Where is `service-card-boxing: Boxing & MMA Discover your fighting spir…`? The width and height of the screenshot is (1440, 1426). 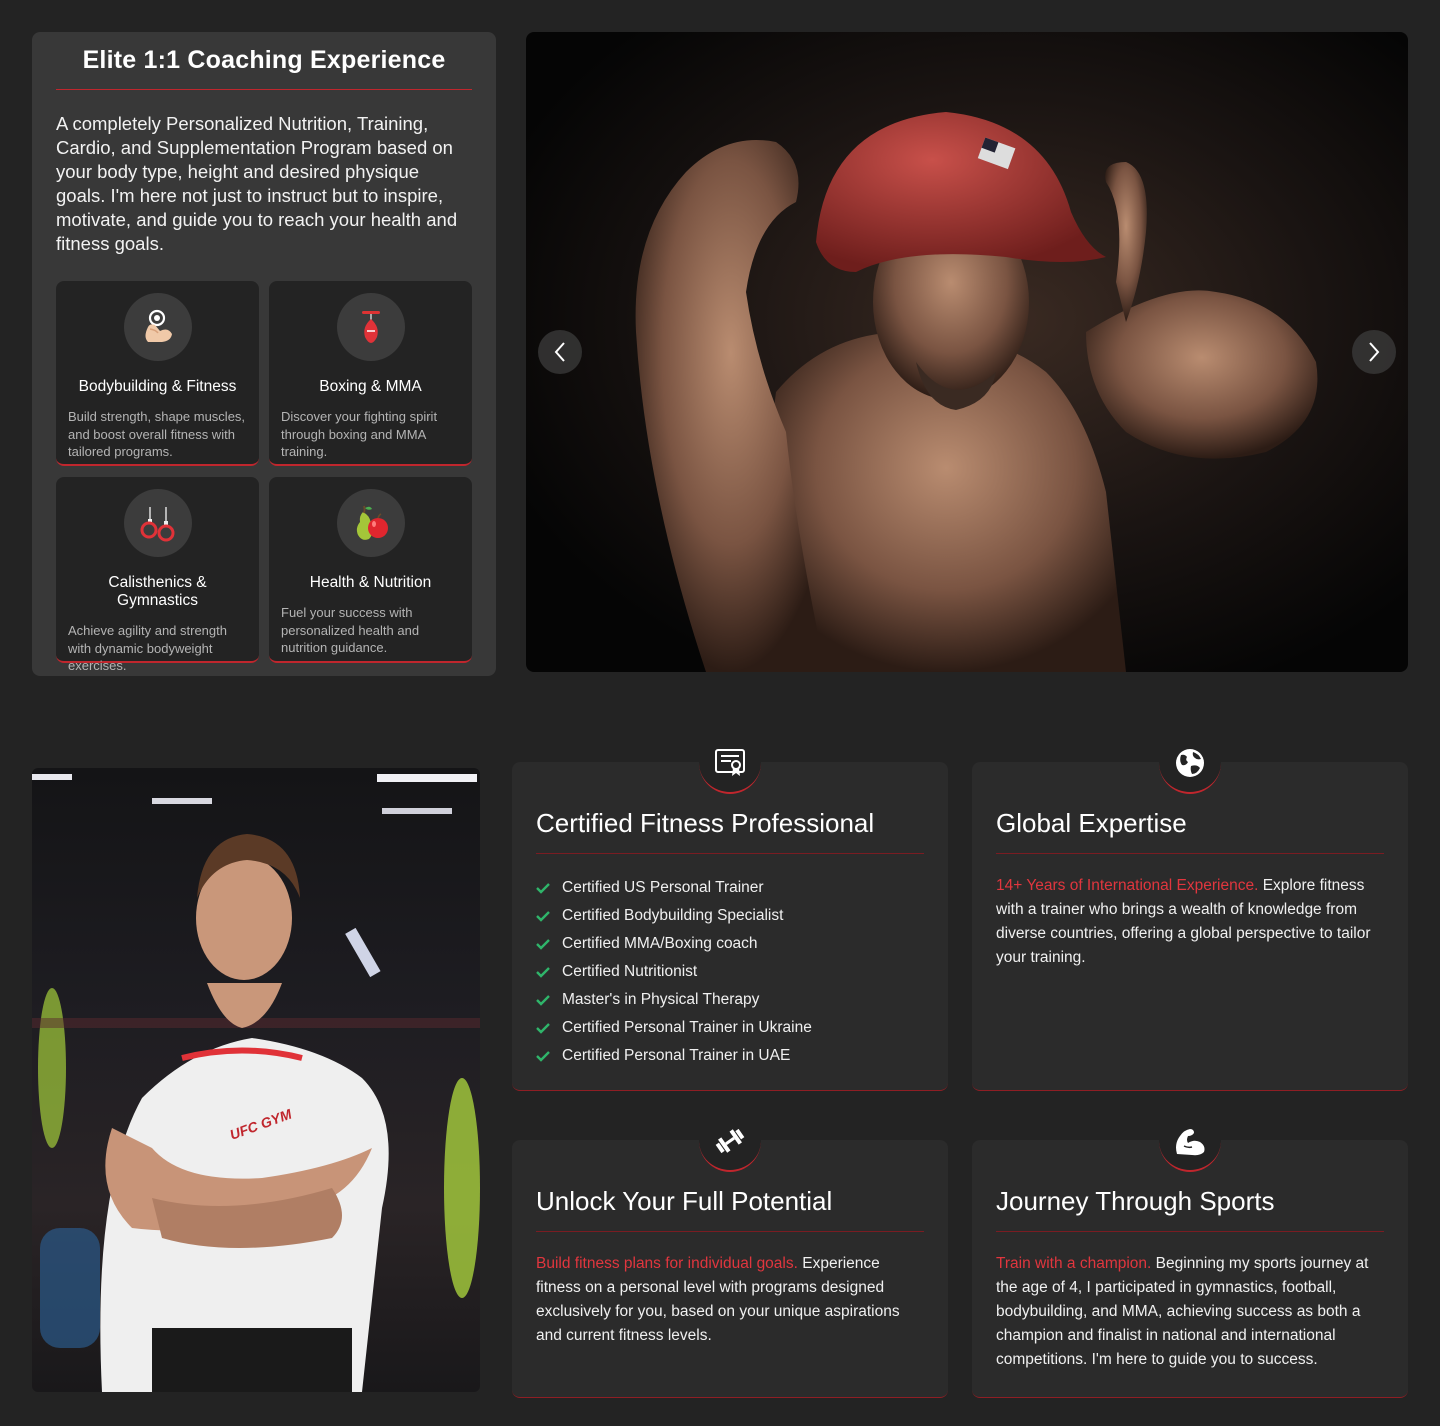 service-card-boxing: Boxing & MMA Discover your fighting spir… is located at coordinates (370, 373).